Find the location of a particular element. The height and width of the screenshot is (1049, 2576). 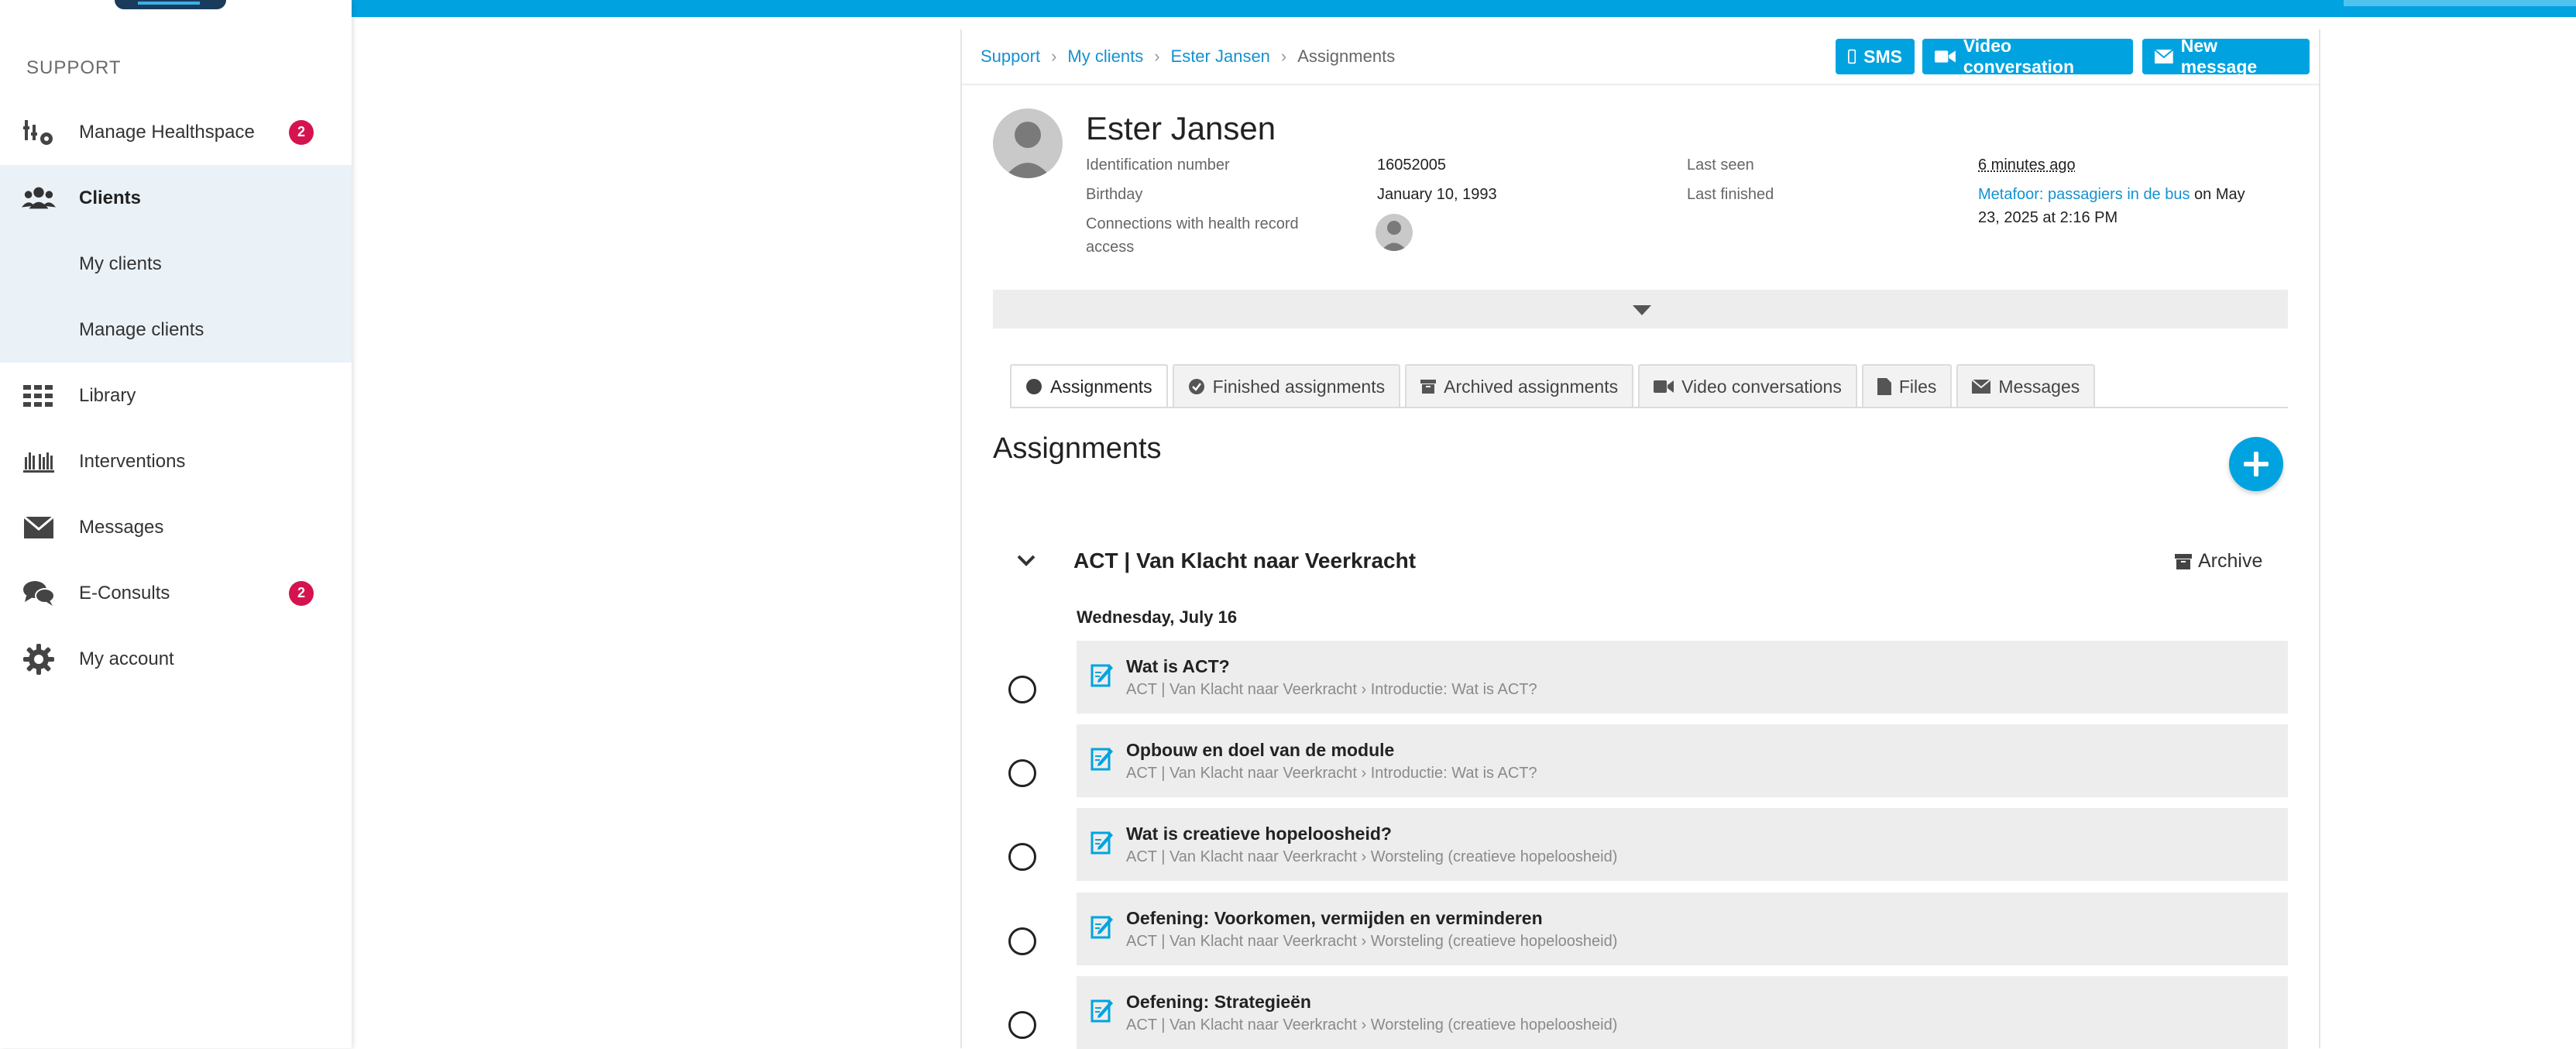

sidebar-item-label: Manage Healthspace is located at coordinates (167, 132).